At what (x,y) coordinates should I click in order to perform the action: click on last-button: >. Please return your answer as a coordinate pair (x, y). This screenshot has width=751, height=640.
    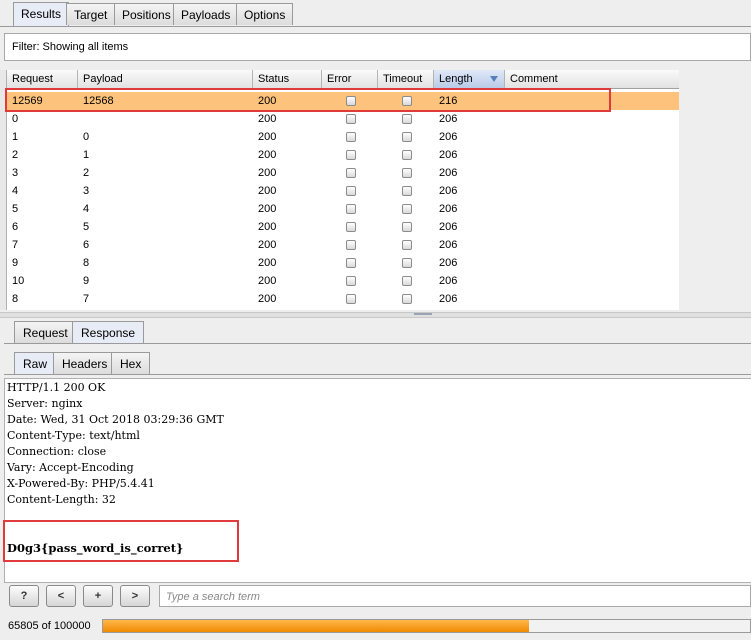
    Looking at the image, I should click on (135, 596).